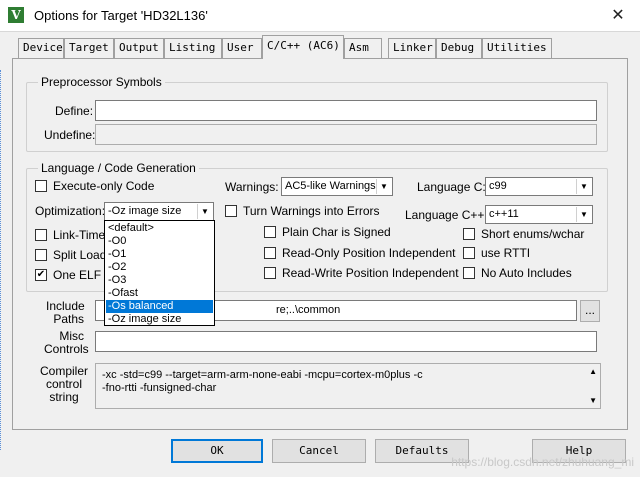  I want to click on close-icon: ✕, so click(618, 16).